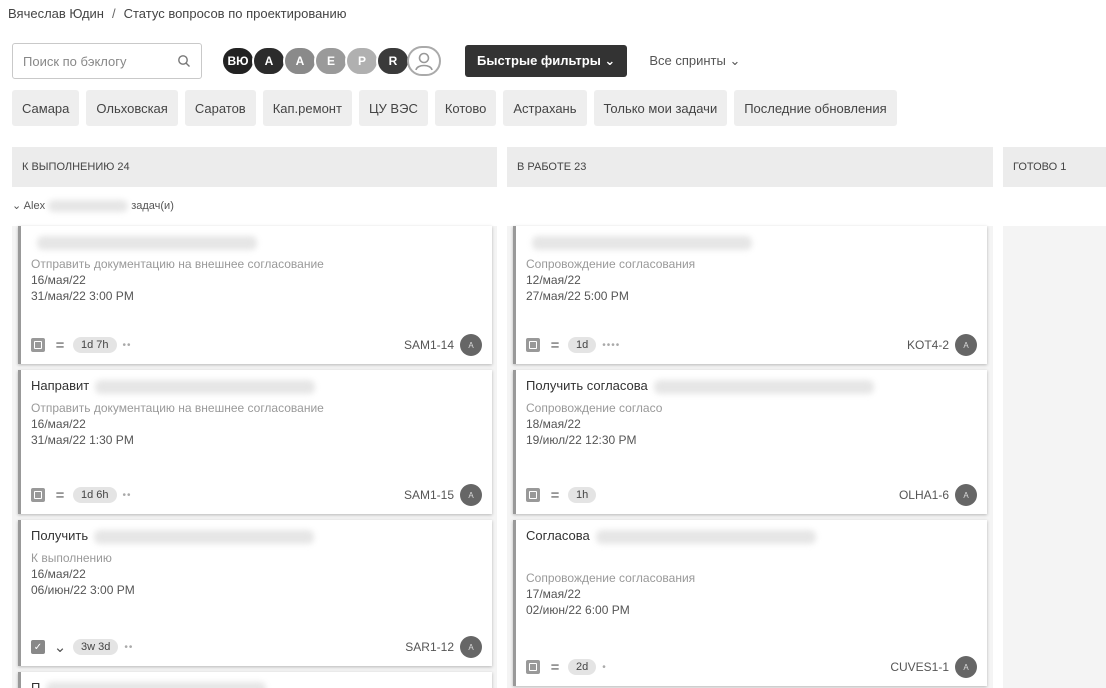  I want to click on checkbox-icon: ✓, so click(38, 647).